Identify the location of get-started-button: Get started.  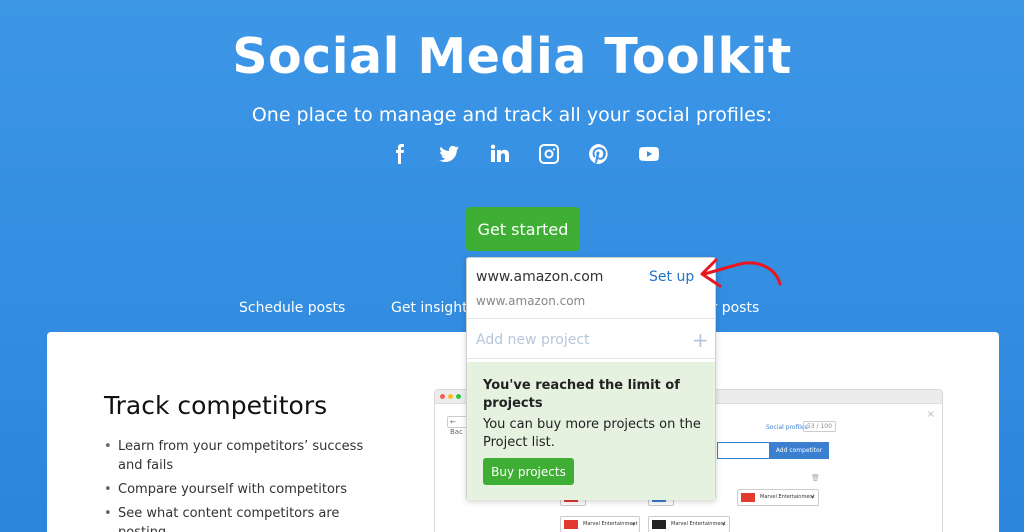
(523, 229).